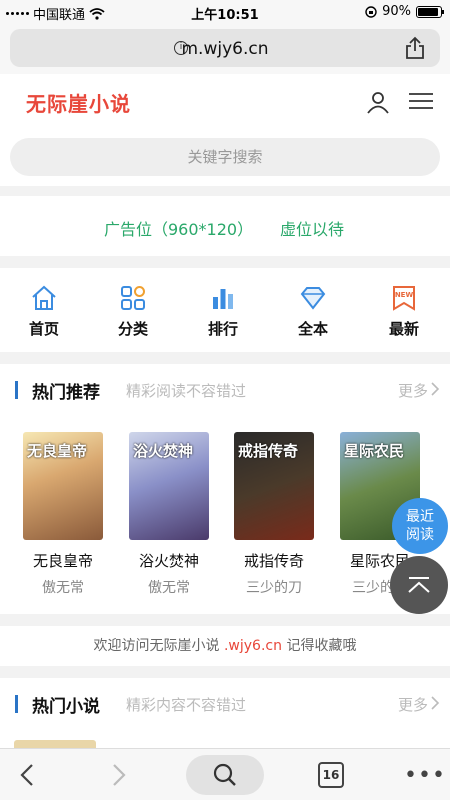  What do you see at coordinates (66, 393) in the screenshot?
I see `section-title: 热门推荐` at bounding box center [66, 393].